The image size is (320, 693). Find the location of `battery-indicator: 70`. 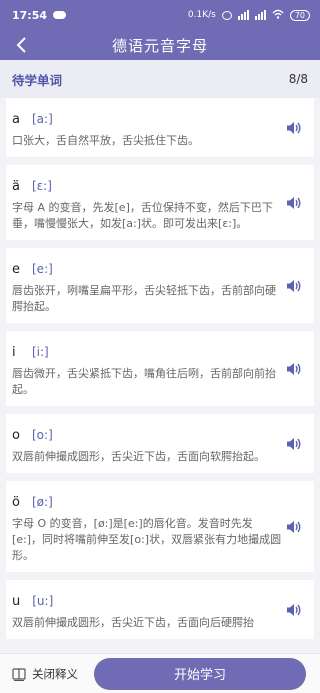

battery-indicator: 70 is located at coordinates (299, 15).